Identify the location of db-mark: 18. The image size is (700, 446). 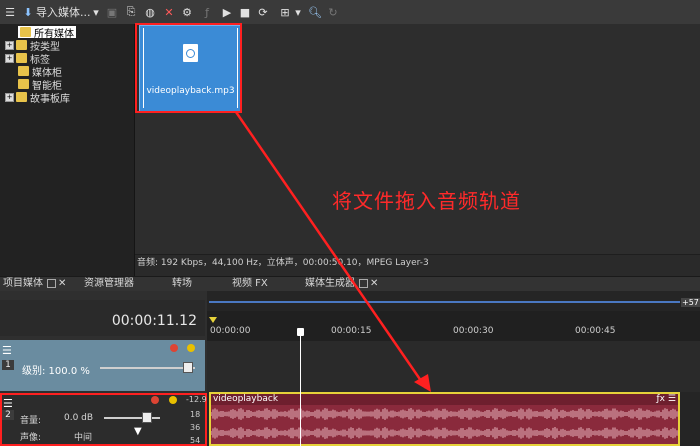
(195, 414).